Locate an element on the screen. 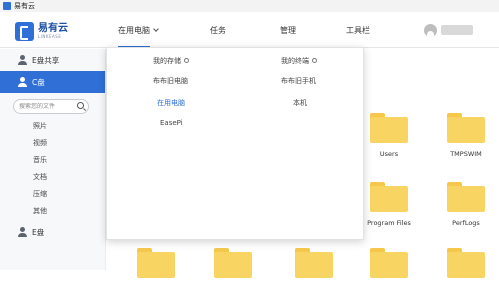  device-item-current-computer: 在用电脑 is located at coordinates (171, 103).